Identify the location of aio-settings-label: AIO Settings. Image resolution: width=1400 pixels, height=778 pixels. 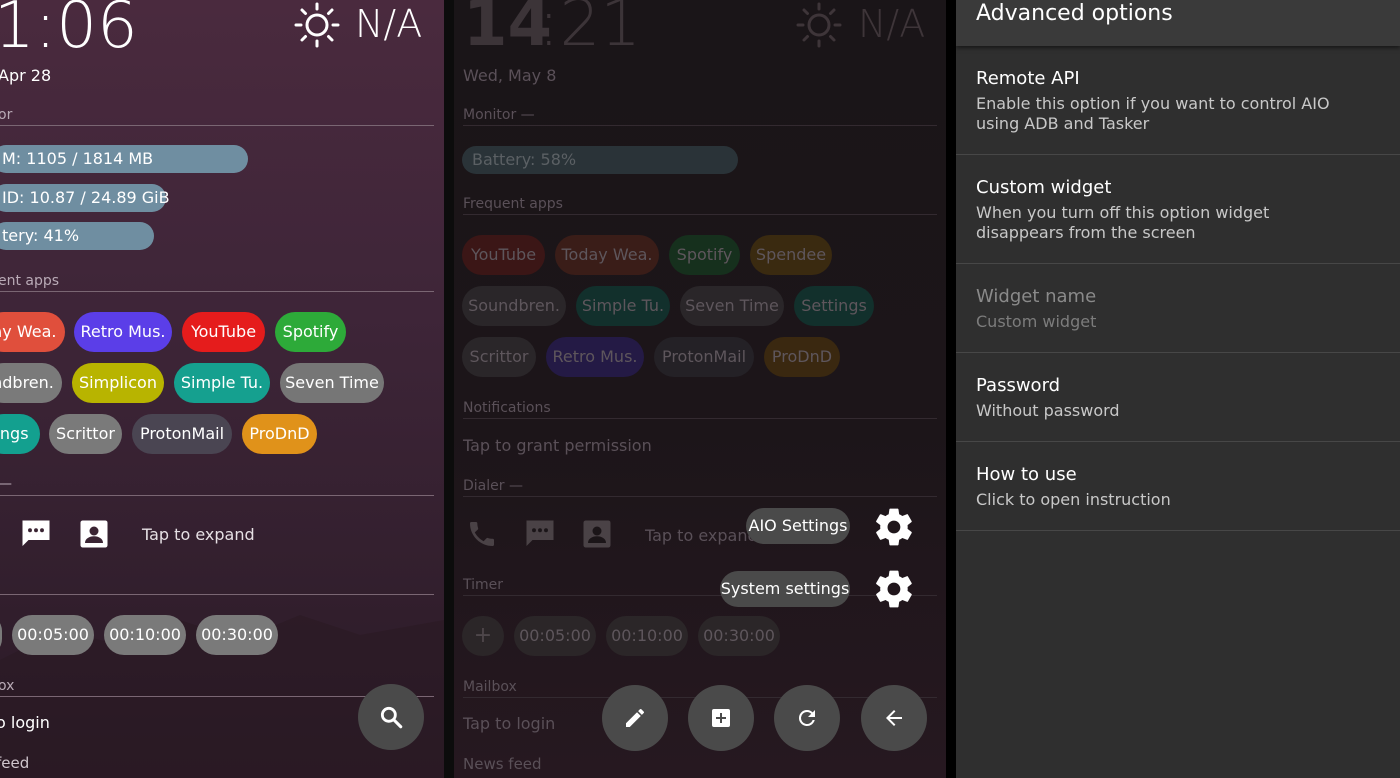
(798, 526).